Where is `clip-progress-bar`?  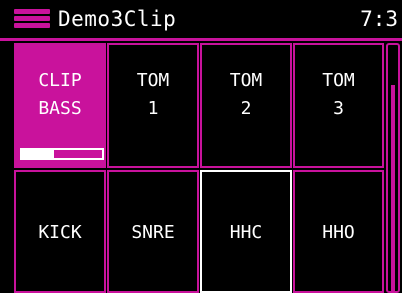 clip-progress-bar is located at coordinates (62, 154).